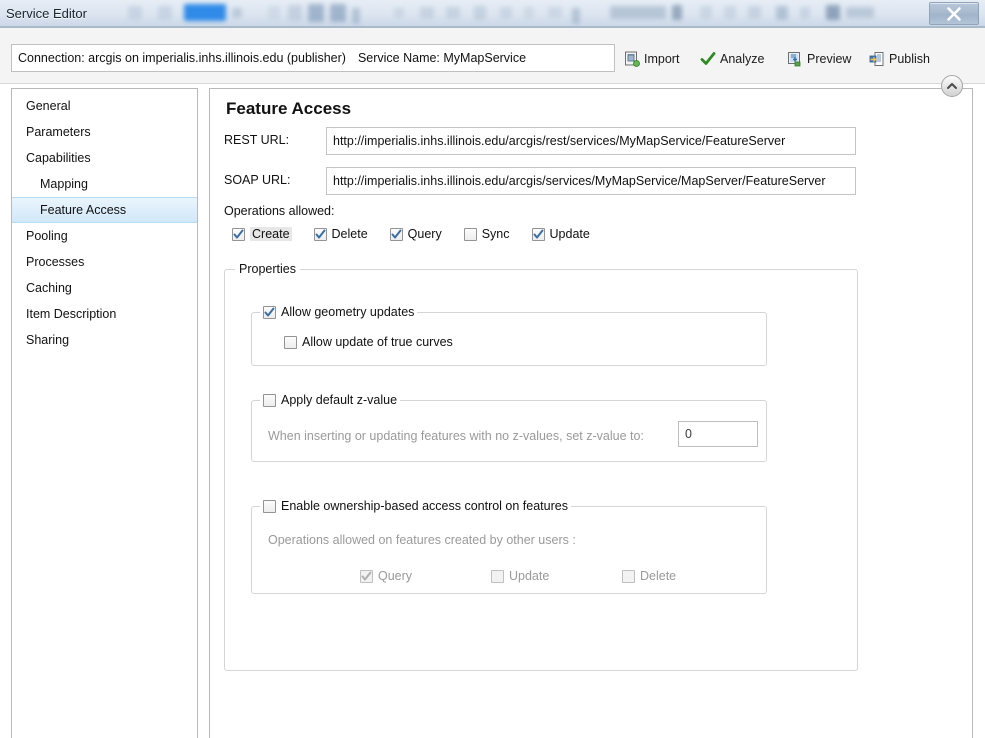 This screenshot has width=985, height=738. What do you see at coordinates (104, 314) in the screenshot?
I see `sidebar-item-item-description: Item Description` at bounding box center [104, 314].